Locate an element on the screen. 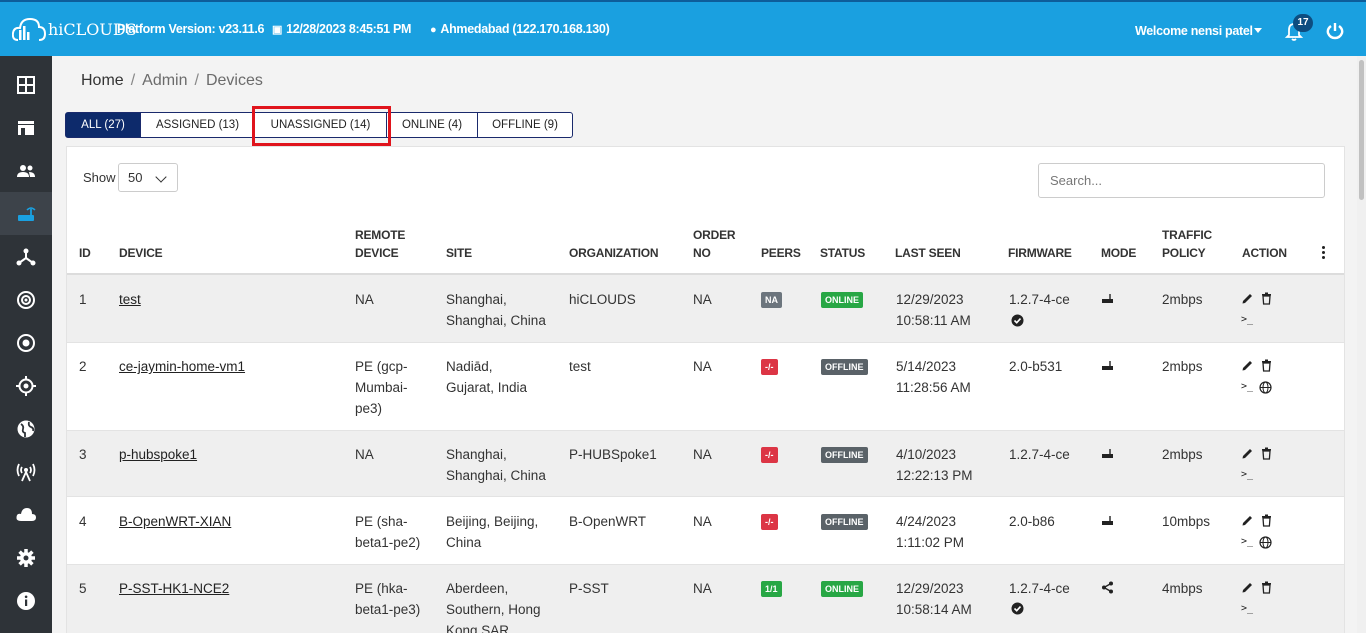 Image resolution: width=1366 pixels, height=633 pixels. last-seen-date: 5/14/2023 is located at coordinates (926, 366).